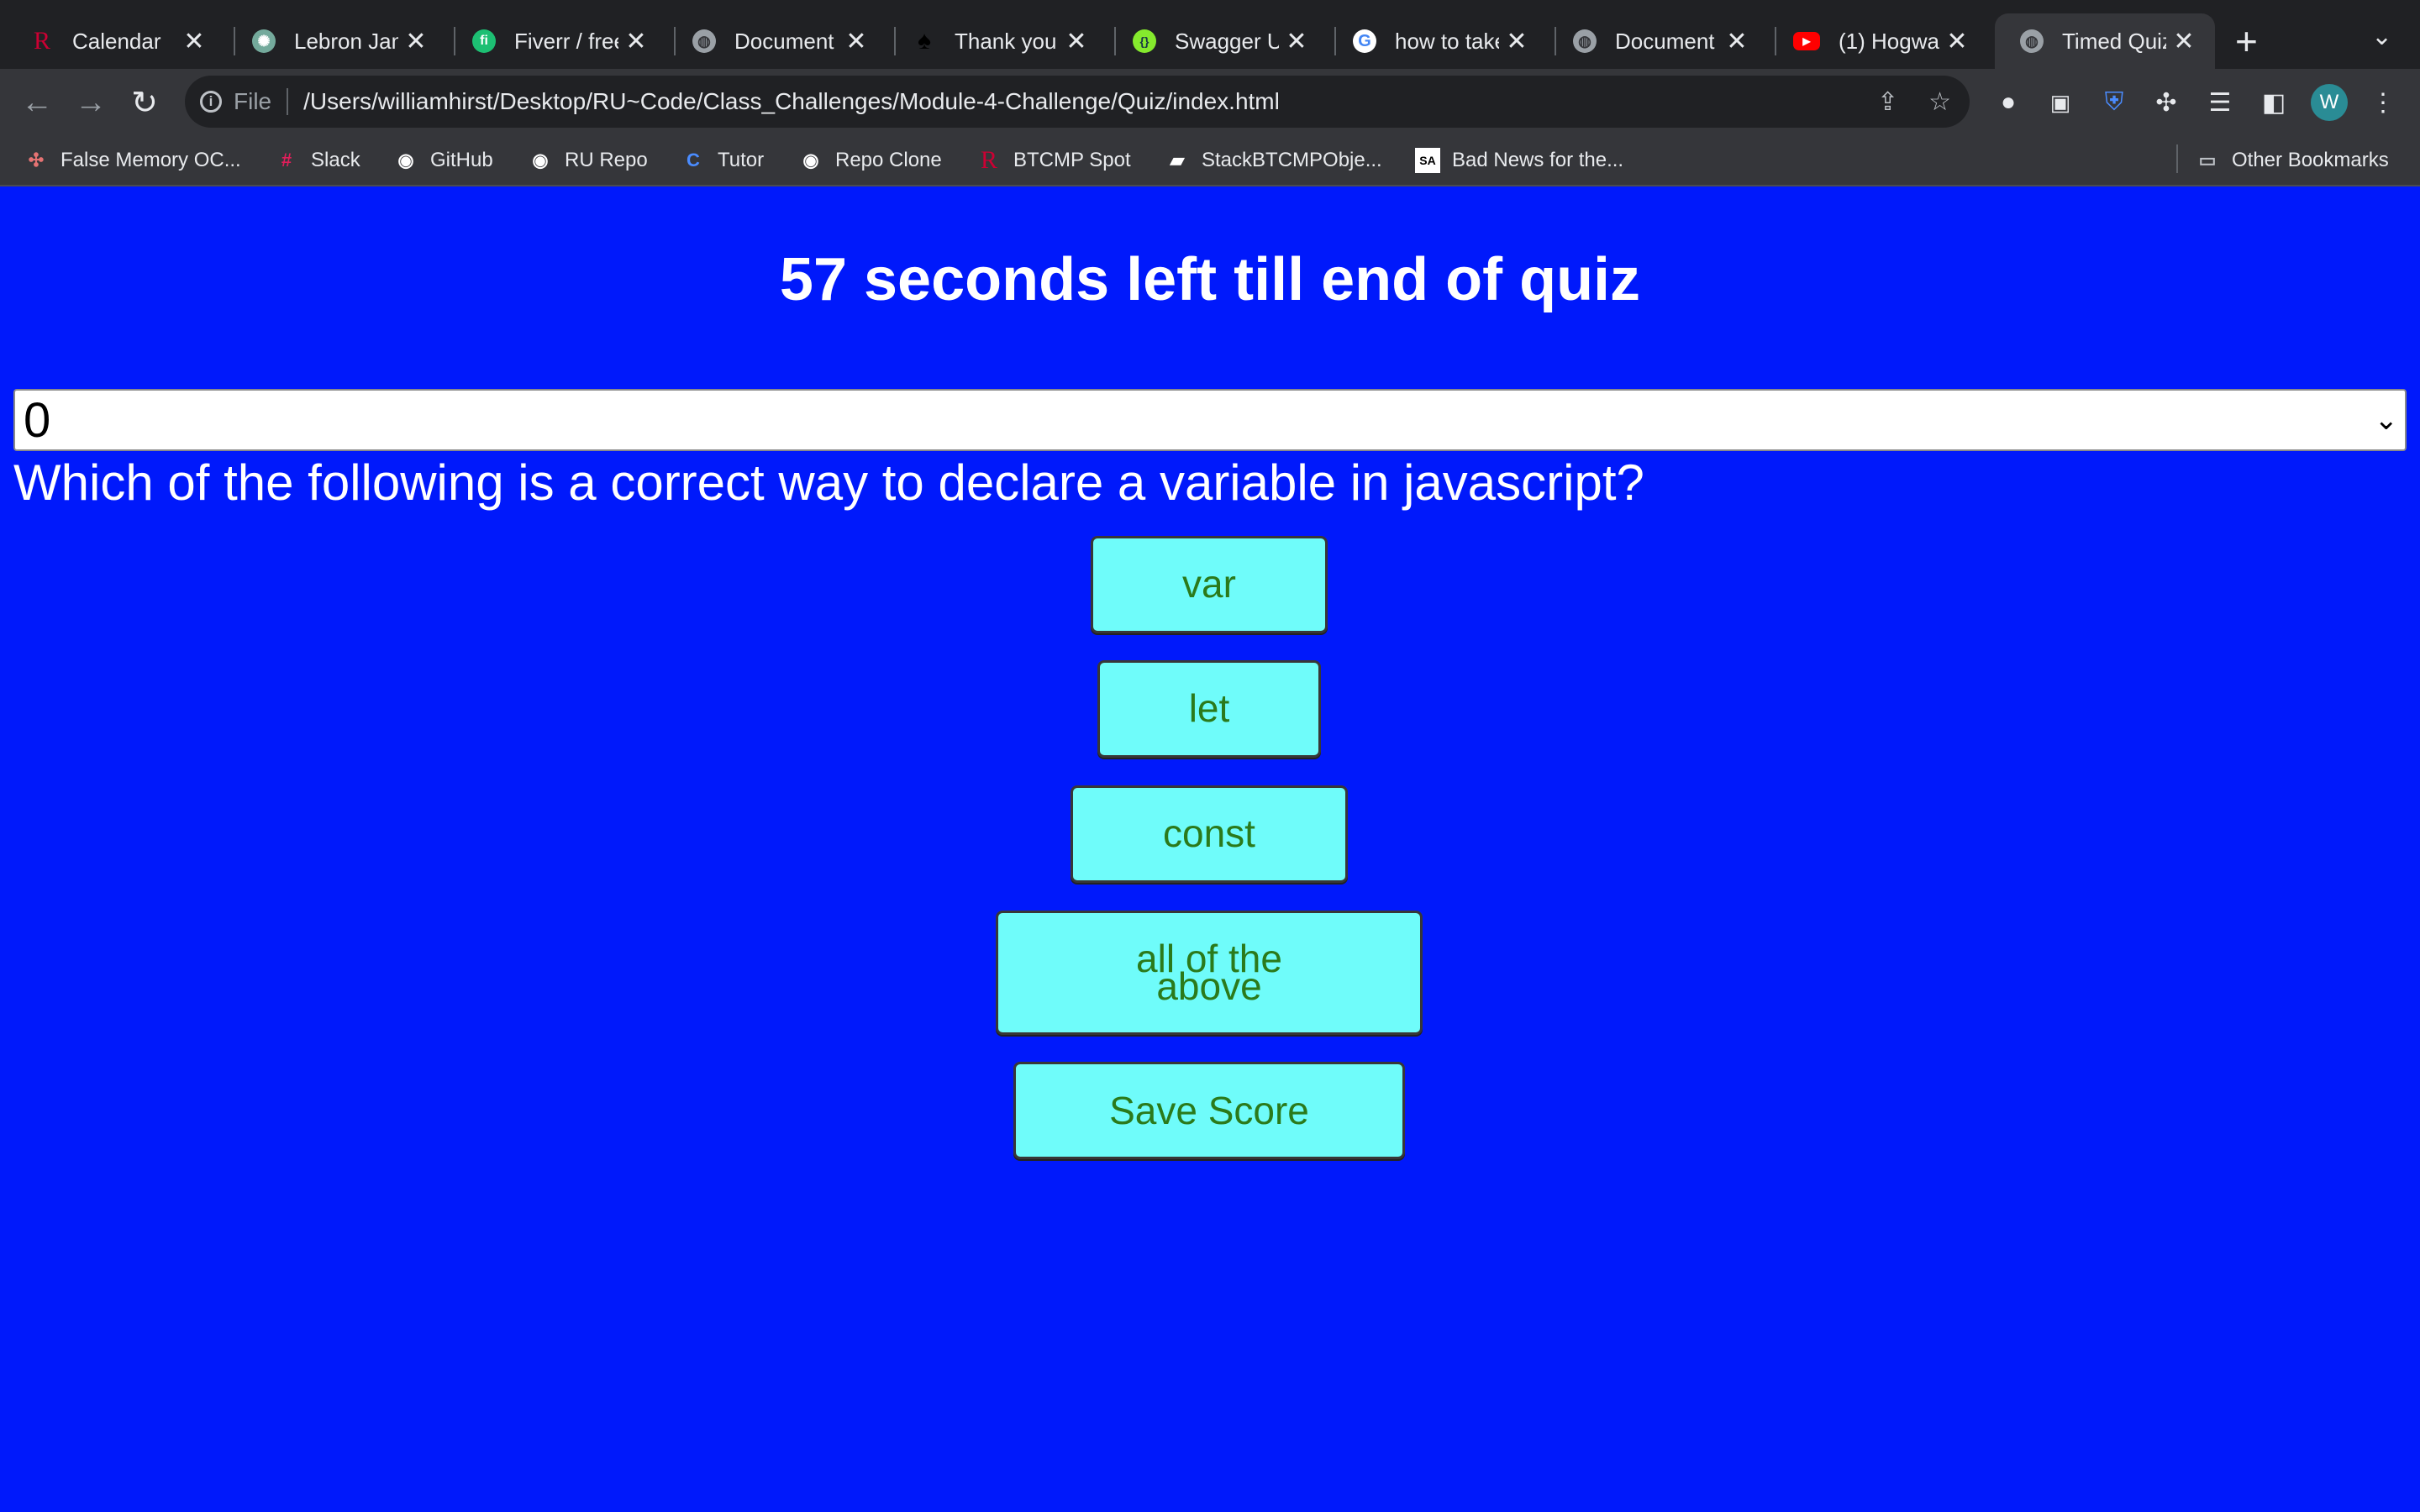  Describe the element at coordinates (1209, 584) in the screenshot. I see `answer-button-var: var` at that location.